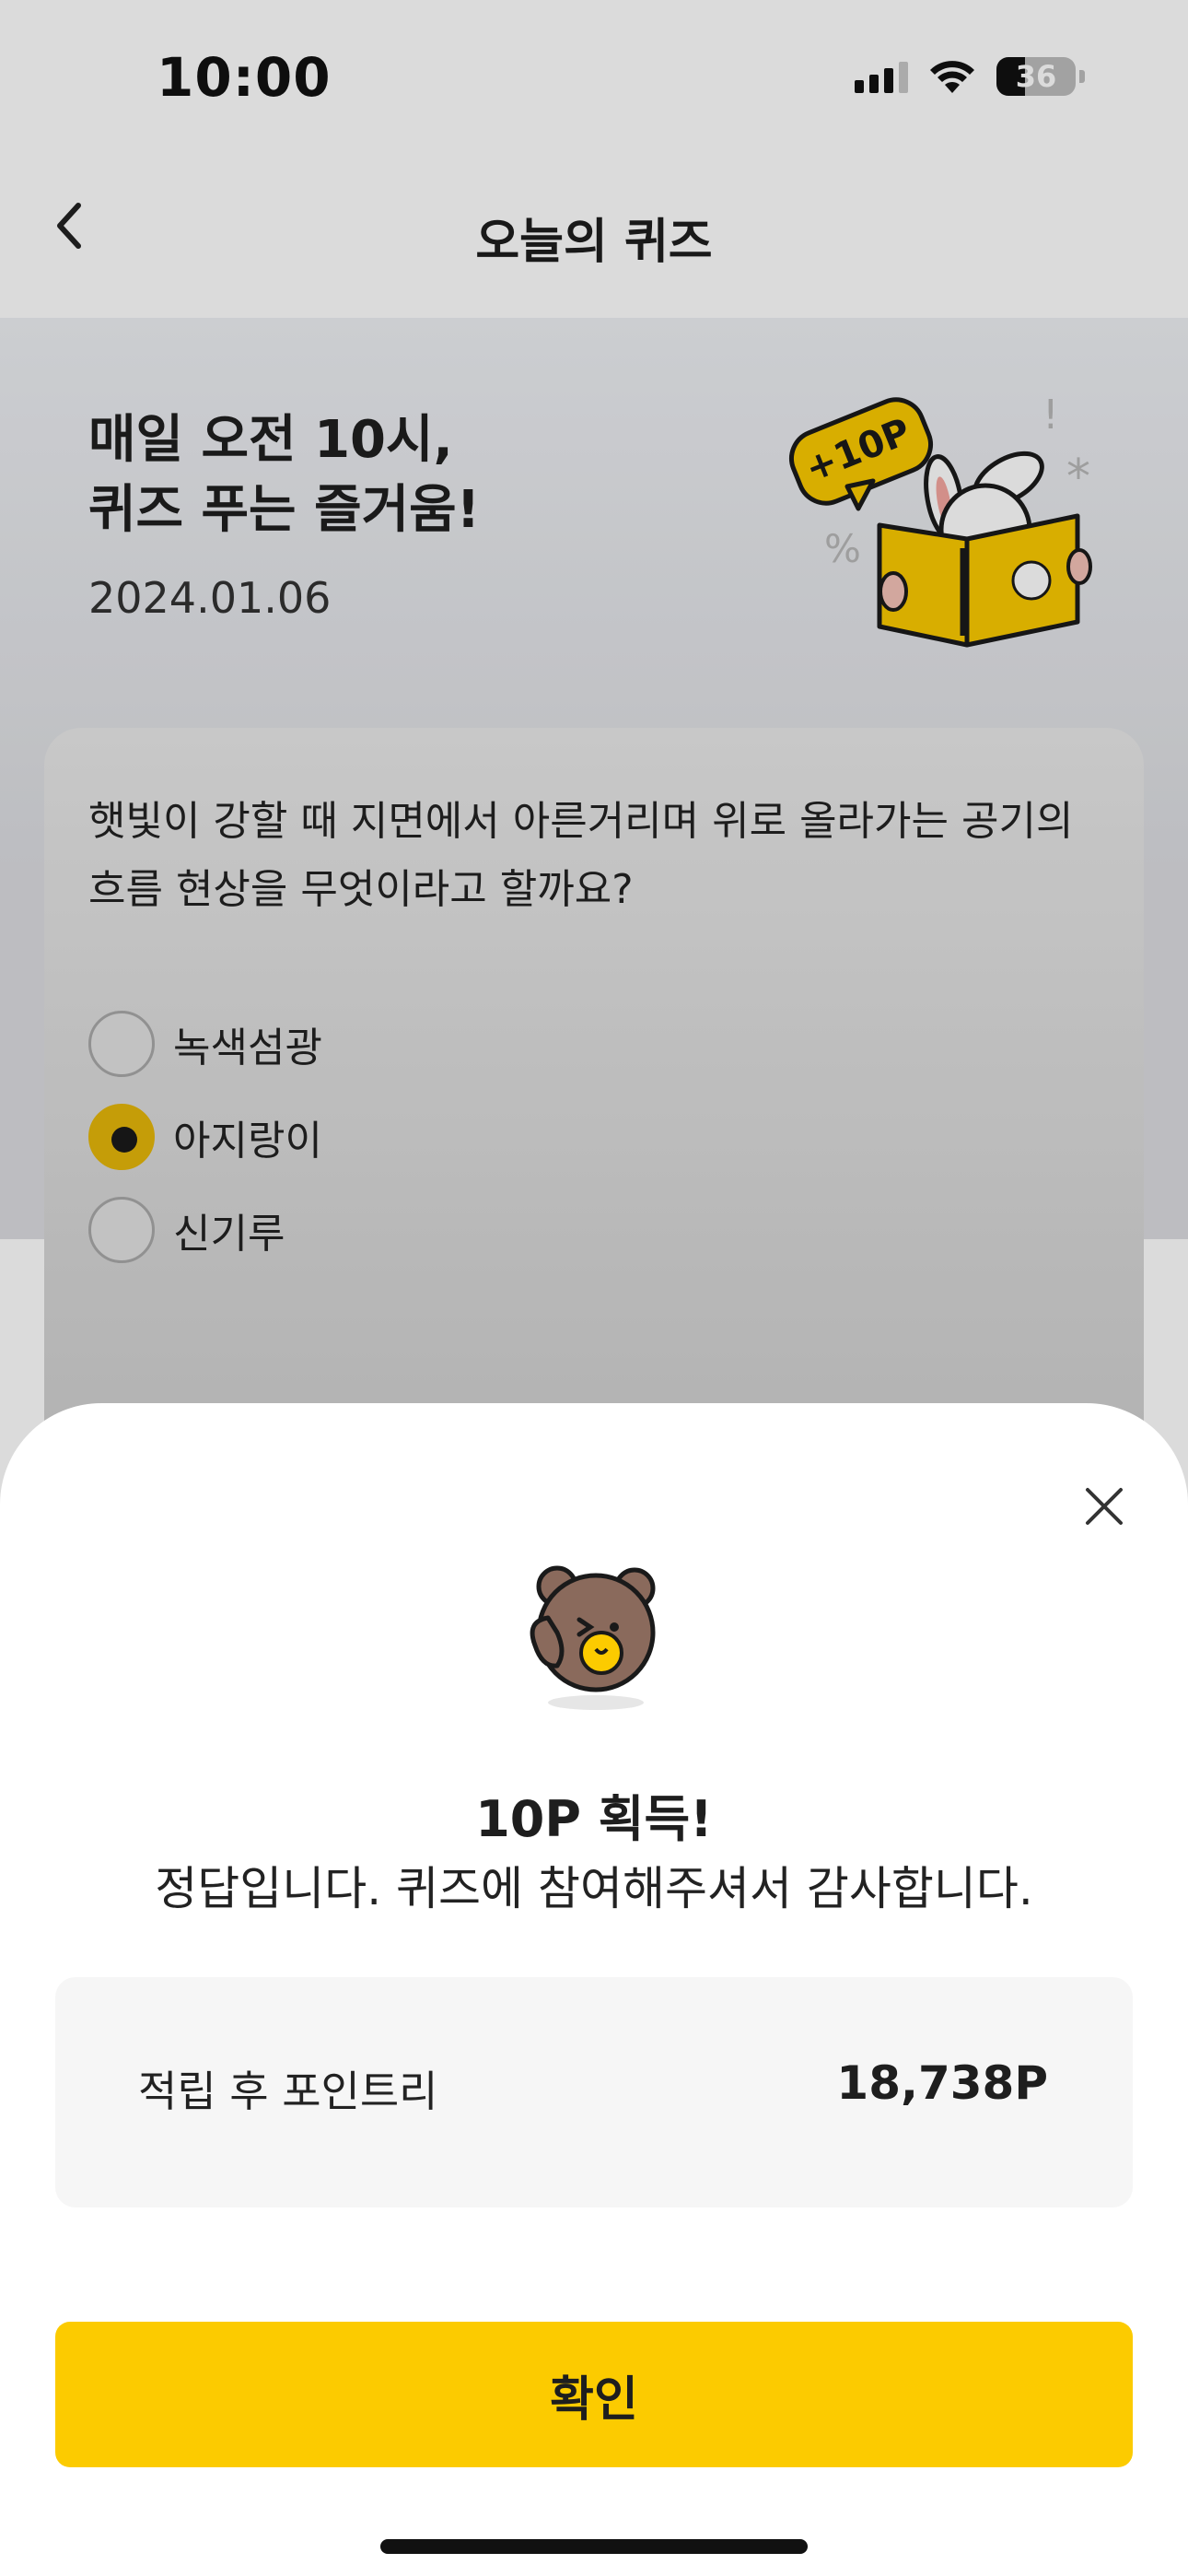  What do you see at coordinates (594, 1888) in the screenshot?
I see `reward-message: 정답입니다. 퀴즈에 참여해주셔서 감사합니다.` at bounding box center [594, 1888].